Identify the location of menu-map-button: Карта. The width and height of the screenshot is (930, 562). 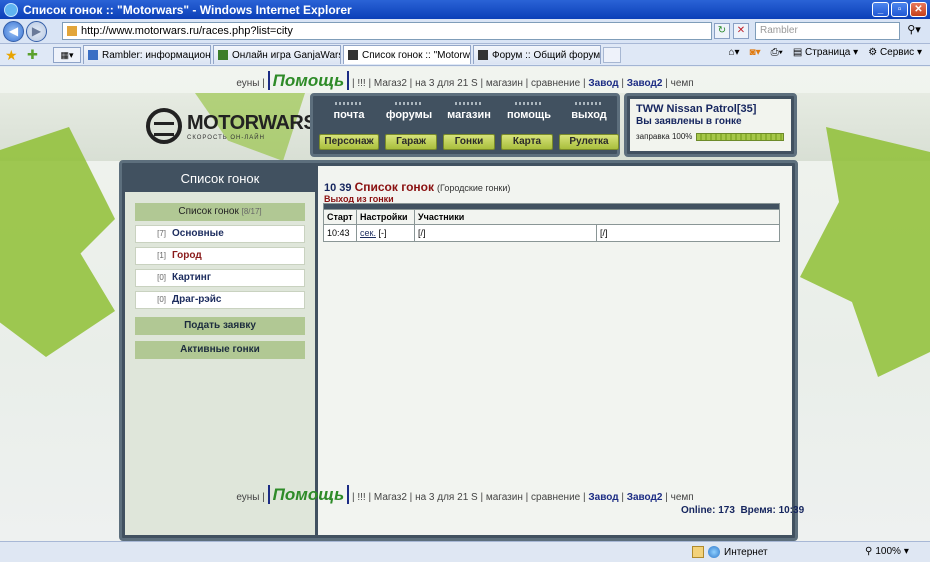
(527, 142).